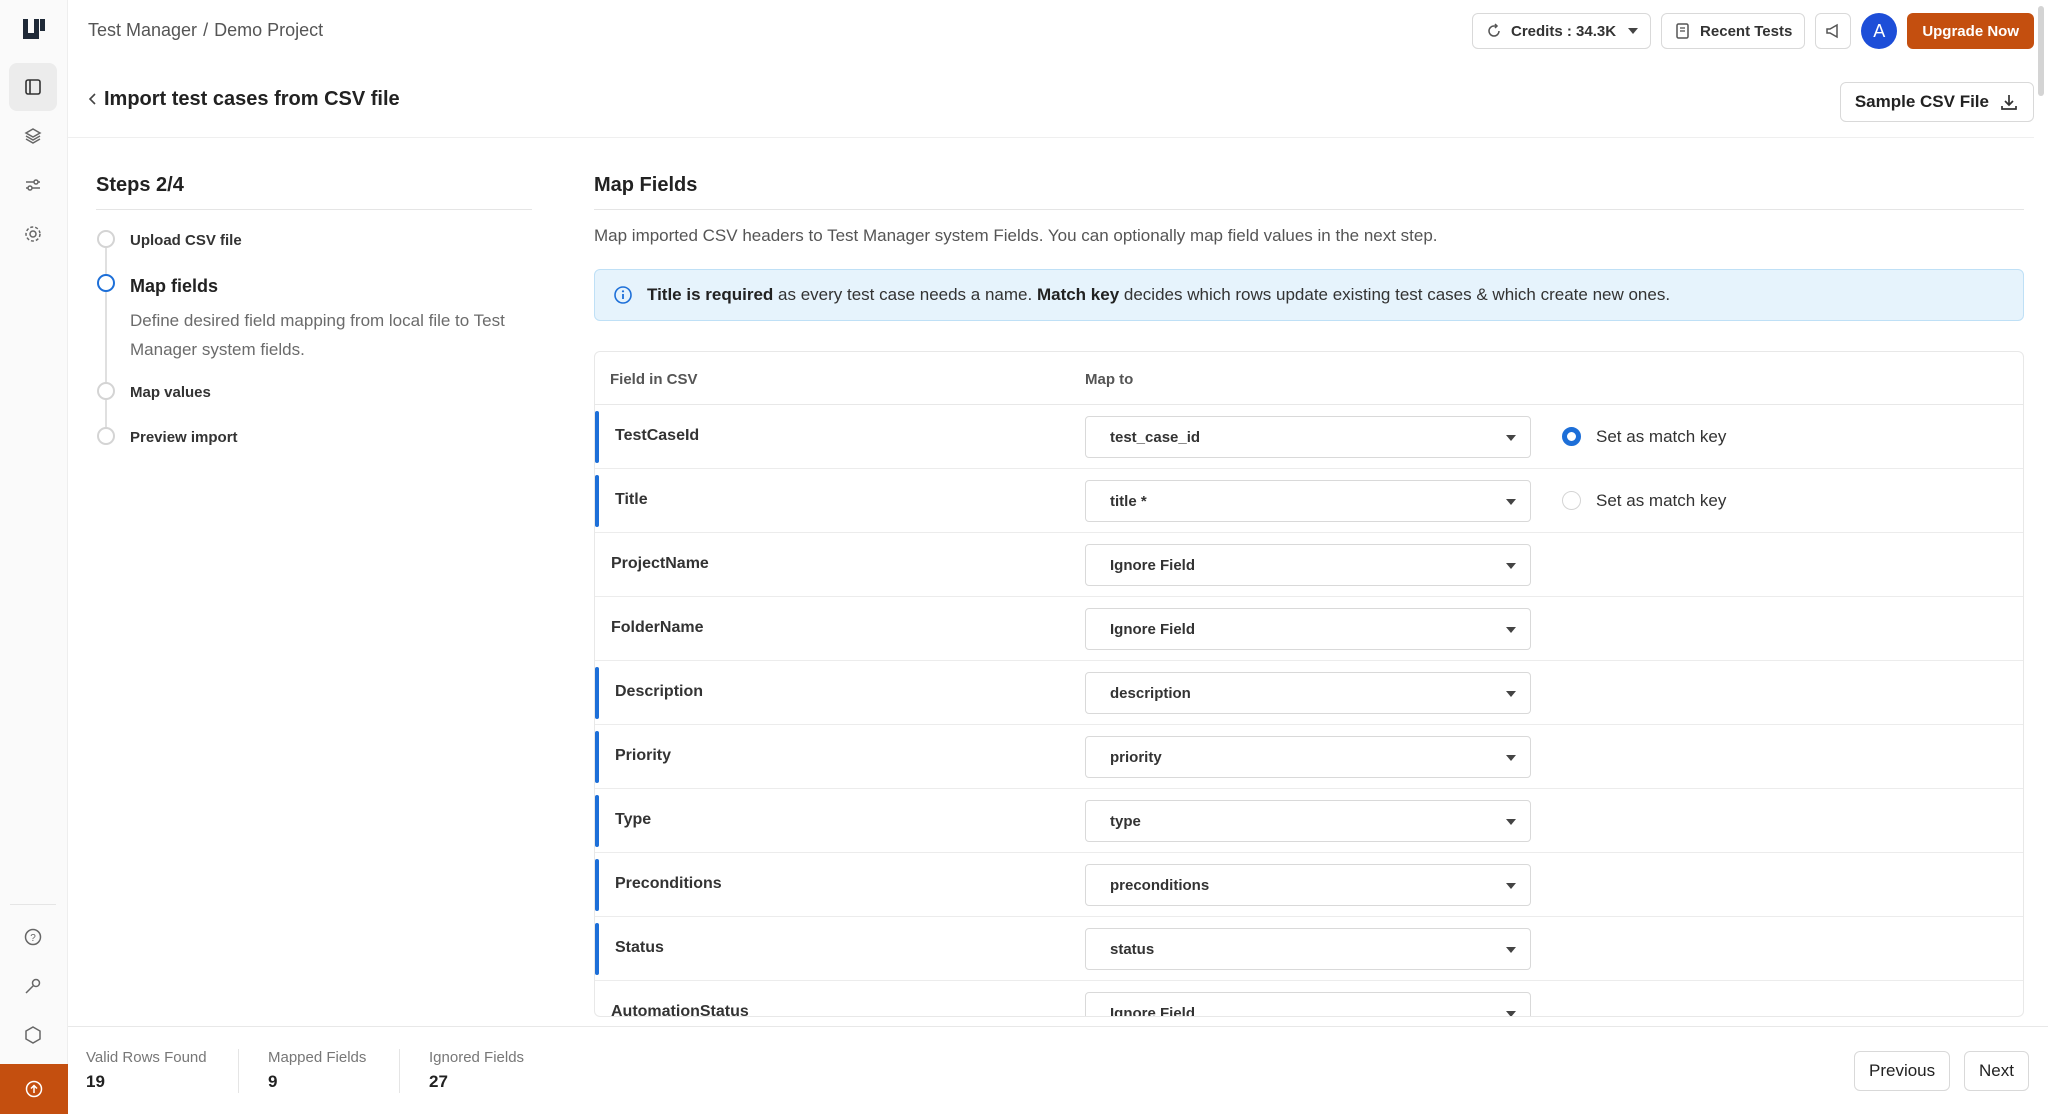 The image size is (2048, 1114). I want to click on table-row: AutomationStatus Ignore Field, so click(1309, 999).